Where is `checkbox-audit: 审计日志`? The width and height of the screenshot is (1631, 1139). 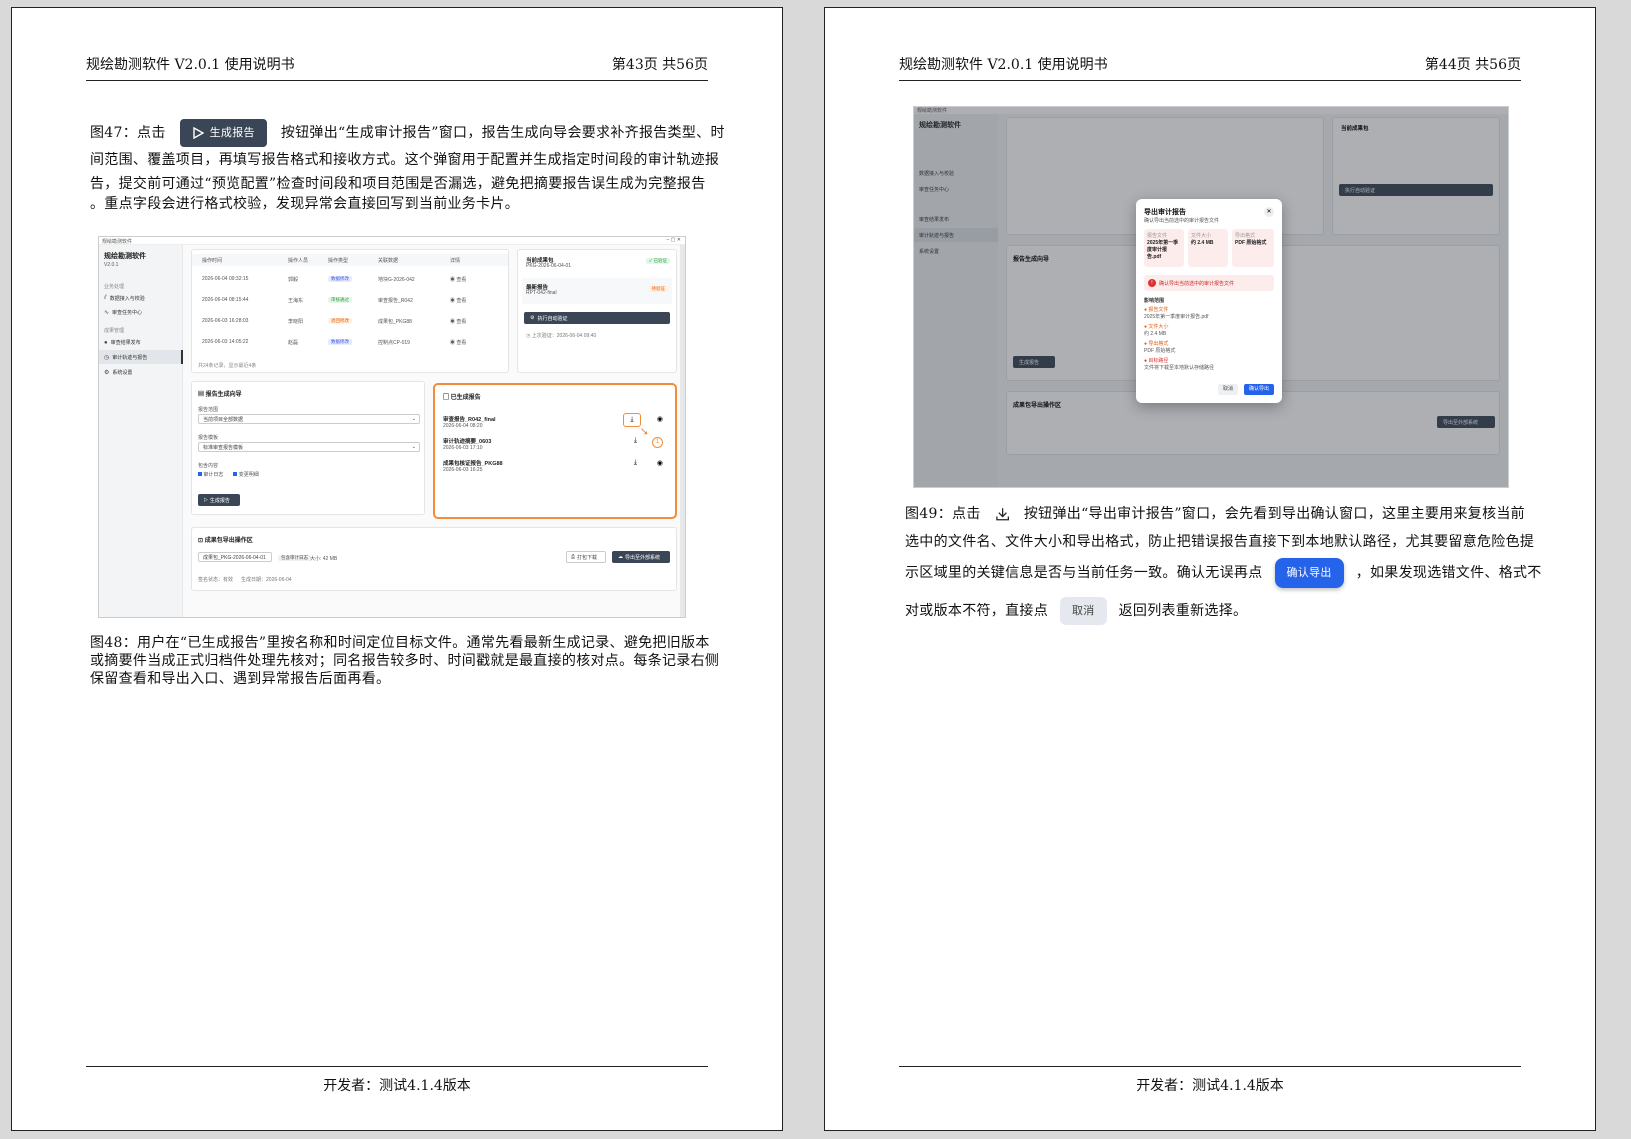
checkbox-audit: 审计日志 is located at coordinates (210, 474).